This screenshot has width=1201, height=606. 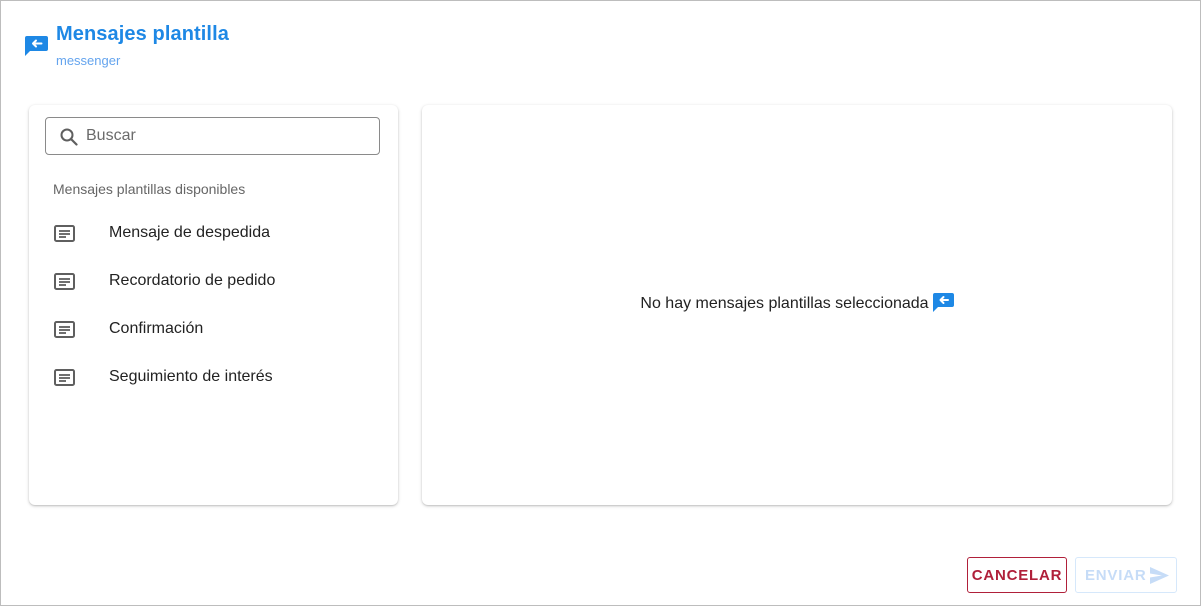 I want to click on search-icon, so click(x=69, y=137).